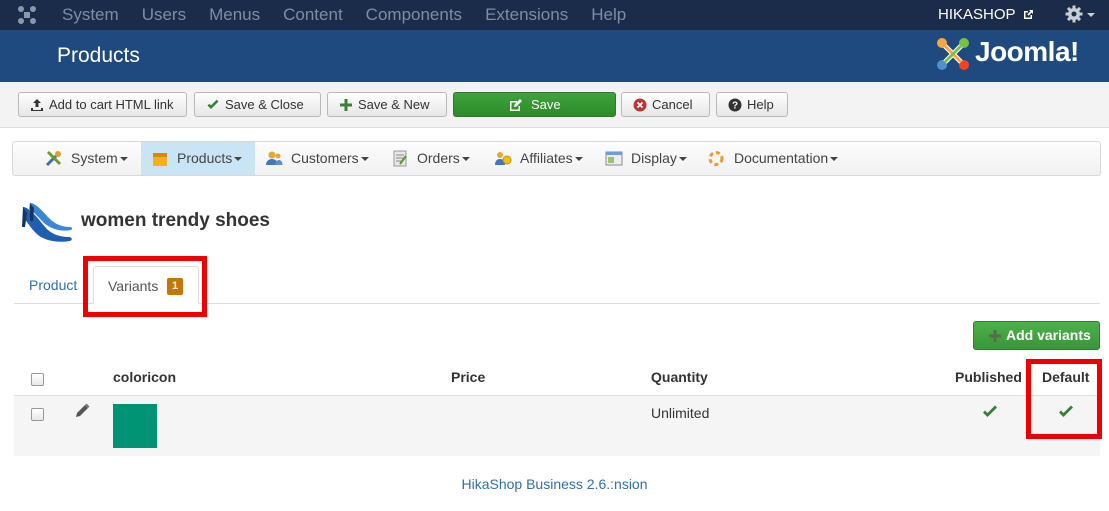 This screenshot has width=1109, height=511. Describe the element at coordinates (53, 158) in the screenshot. I see `tools-icon` at that location.